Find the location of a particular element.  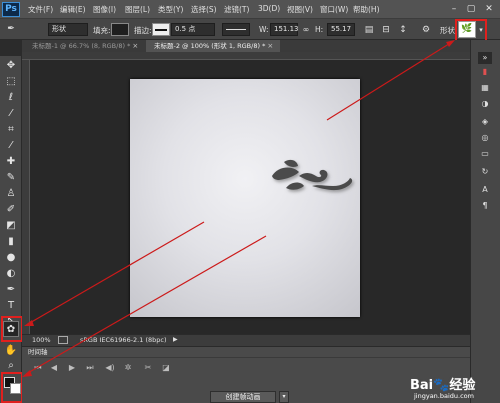

settings-icon: ✲ is located at coordinates (128, 368).